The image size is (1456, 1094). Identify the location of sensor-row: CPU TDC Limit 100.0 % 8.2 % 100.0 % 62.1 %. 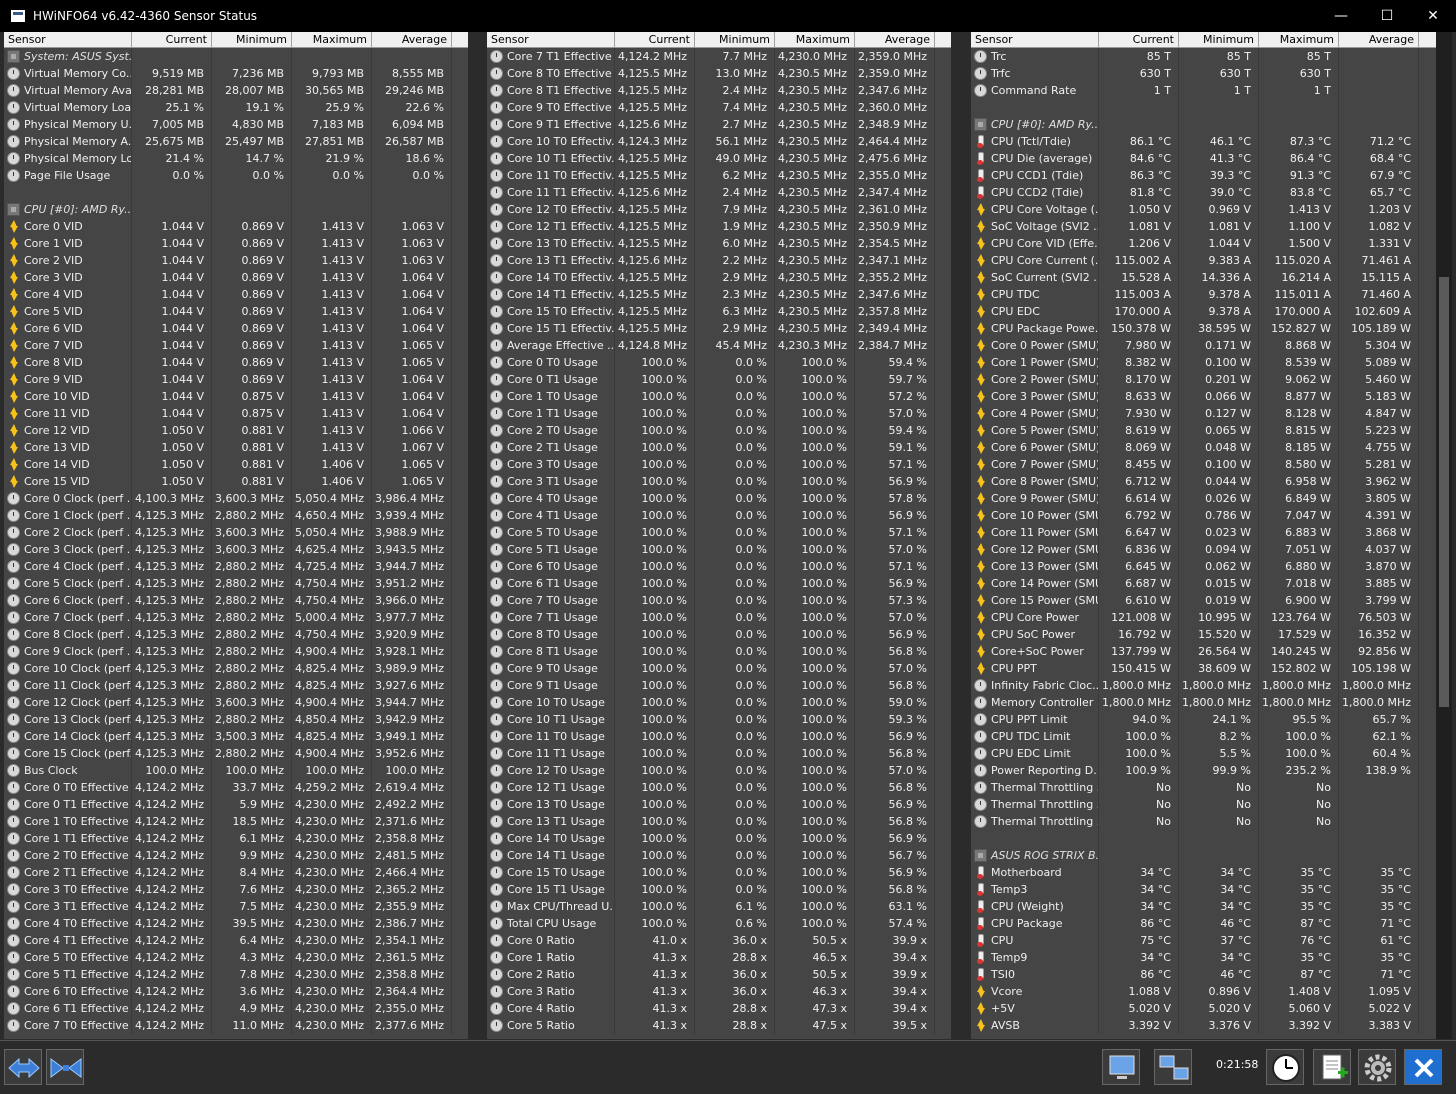
(1211, 736).